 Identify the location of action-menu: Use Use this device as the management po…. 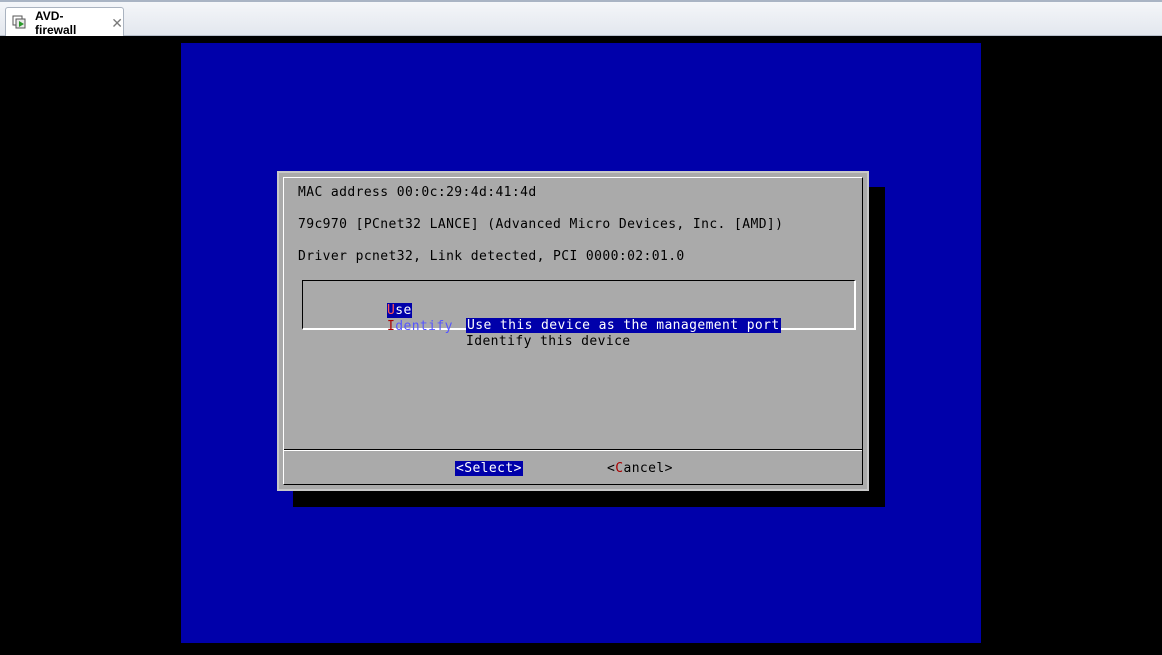
(579, 314).